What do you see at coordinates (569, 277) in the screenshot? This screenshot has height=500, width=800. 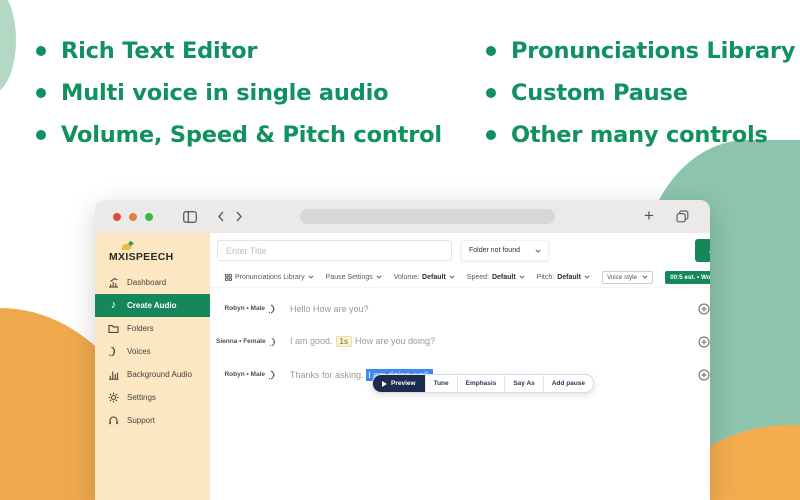 I see `pitch-value: Default` at bounding box center [569, 277].